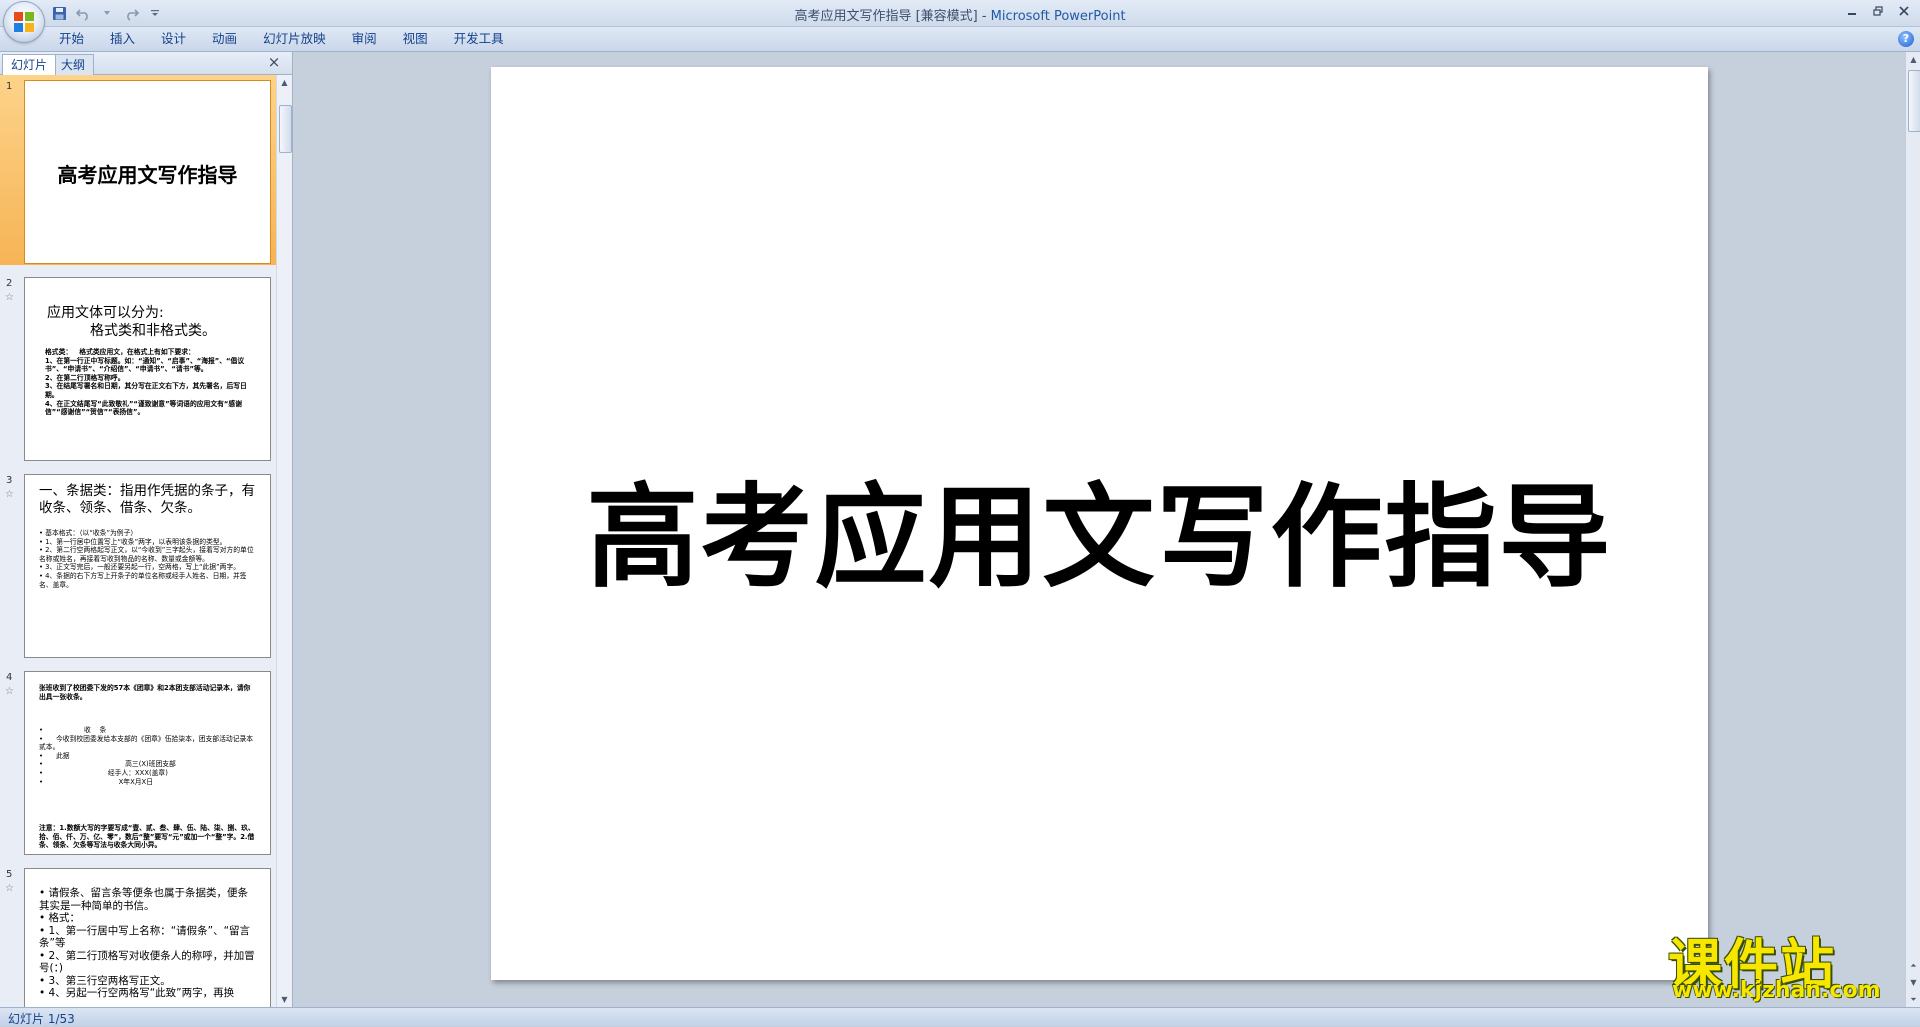 This screenshot has height=1027, width=1920. I want to click on slide-scrollbar: ▲ ⏶ ▼ ⏷, so click(1912, 529).